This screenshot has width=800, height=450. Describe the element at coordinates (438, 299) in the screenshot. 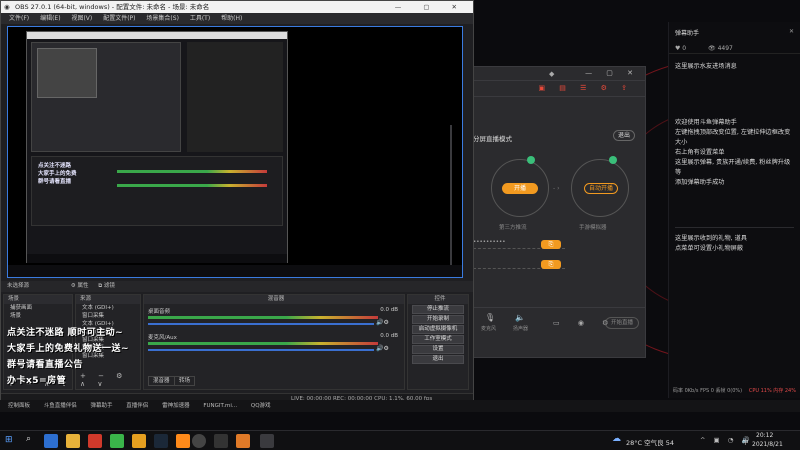

I see `controls-header: 控件` at that location.